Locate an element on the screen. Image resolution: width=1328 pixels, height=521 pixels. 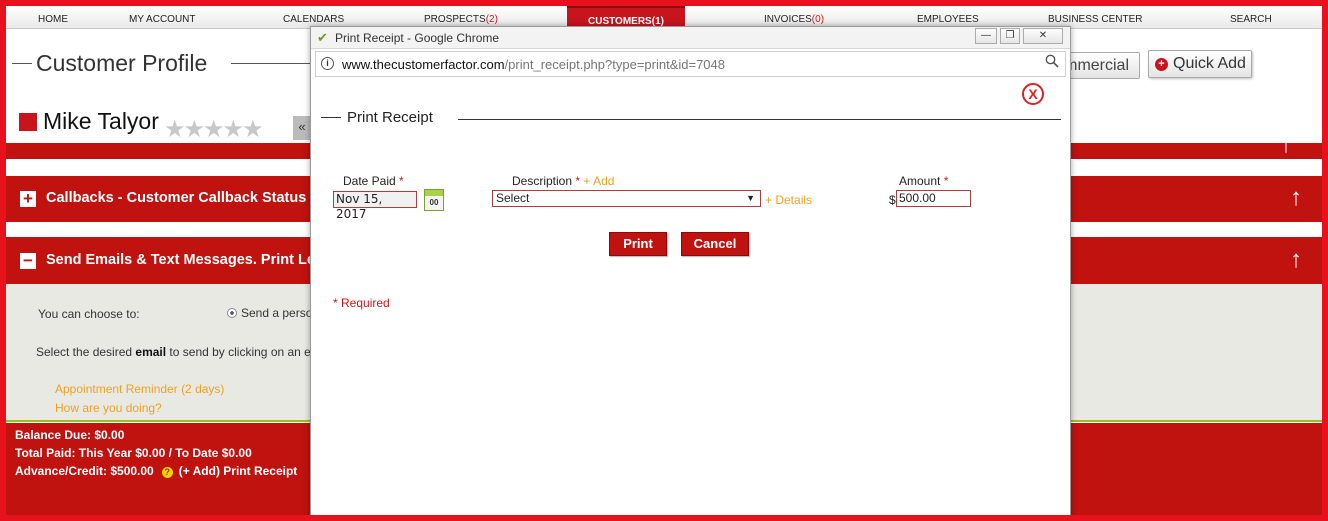
nav-search: SEARCH is located at coordinates (1251, 17).